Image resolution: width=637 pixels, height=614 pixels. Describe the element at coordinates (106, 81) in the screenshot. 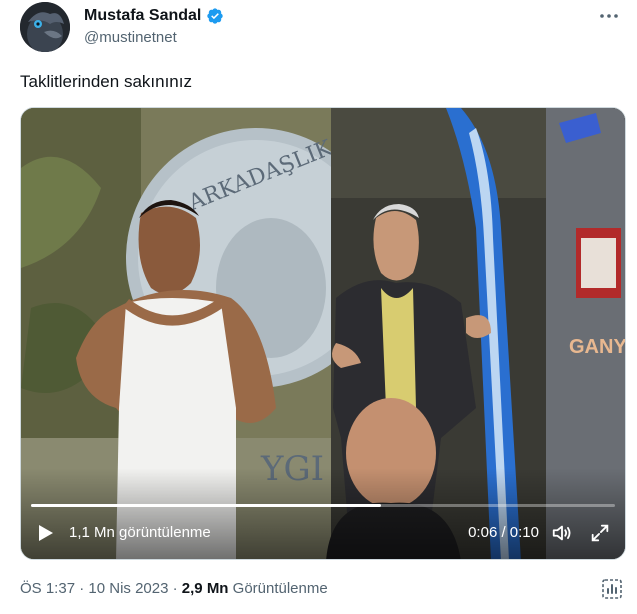

I see `tweet-text: Taklitlerinden sakınınız` at that location.